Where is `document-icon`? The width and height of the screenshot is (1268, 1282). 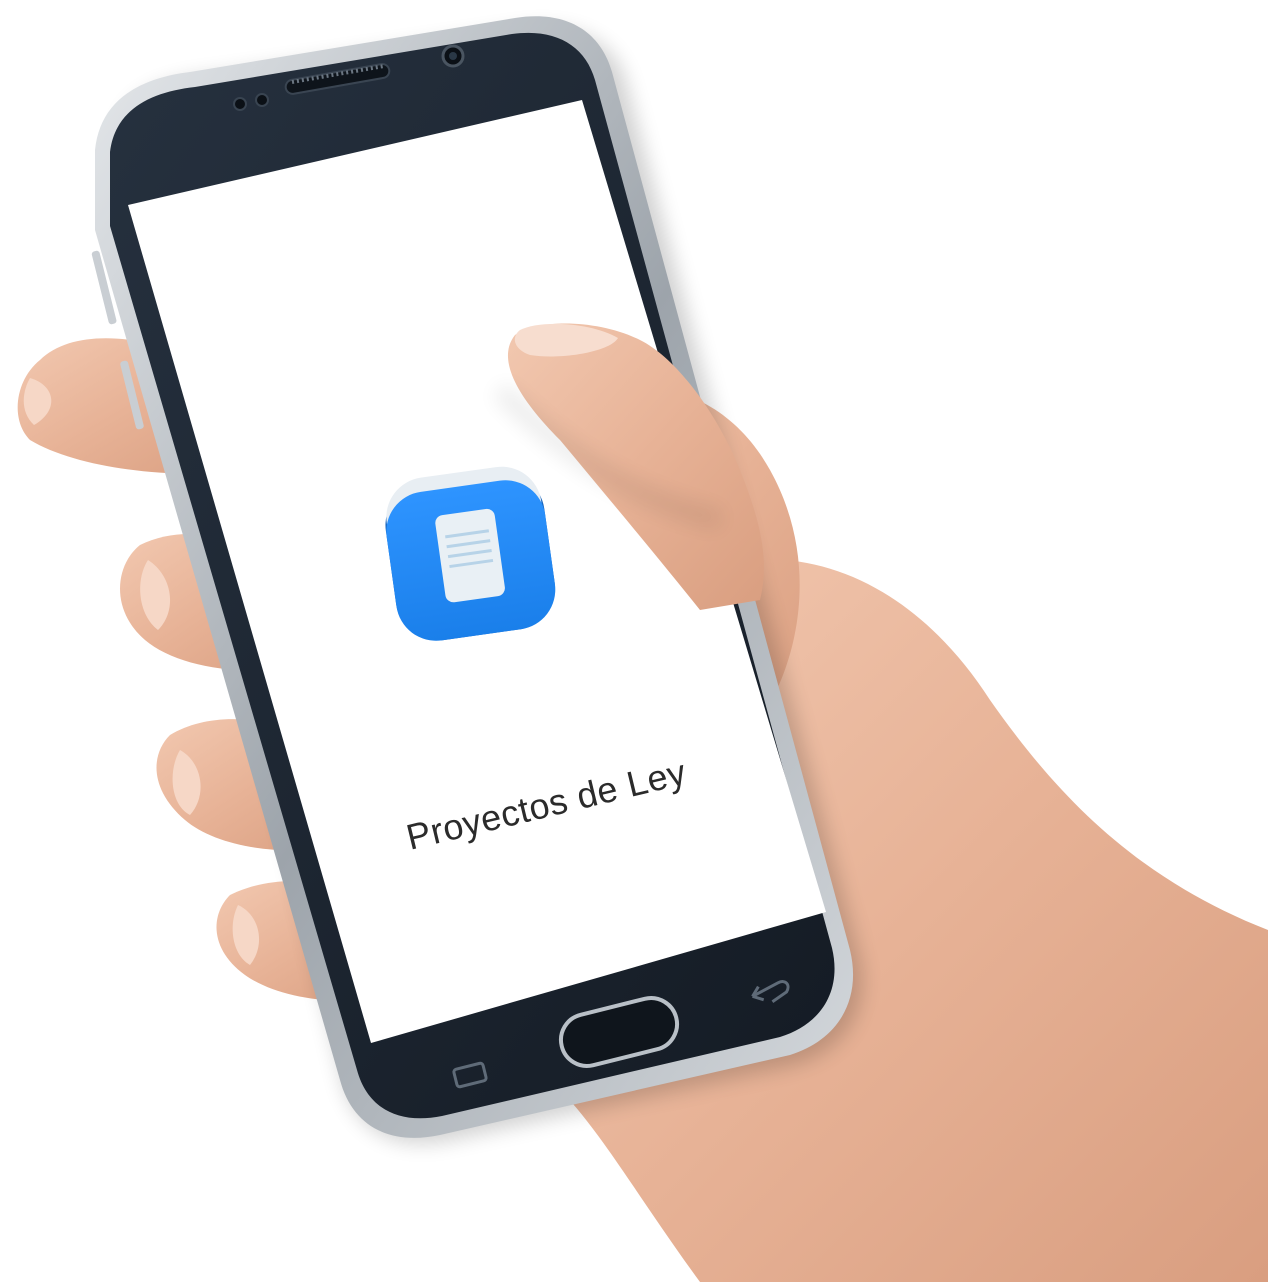 document-icon is located at coordinates (470, 555).